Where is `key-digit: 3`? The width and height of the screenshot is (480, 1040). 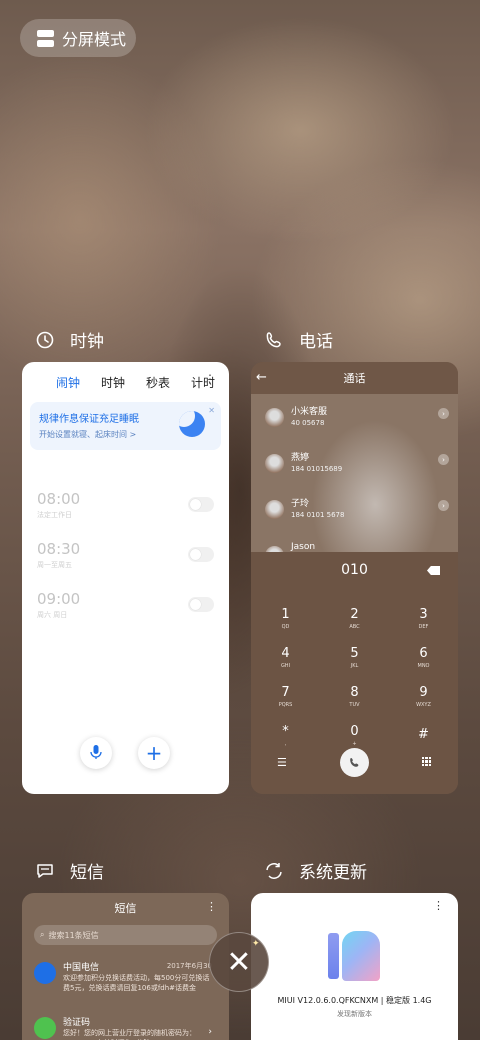
key-digit: 3 is located at coordinates (423, 614).